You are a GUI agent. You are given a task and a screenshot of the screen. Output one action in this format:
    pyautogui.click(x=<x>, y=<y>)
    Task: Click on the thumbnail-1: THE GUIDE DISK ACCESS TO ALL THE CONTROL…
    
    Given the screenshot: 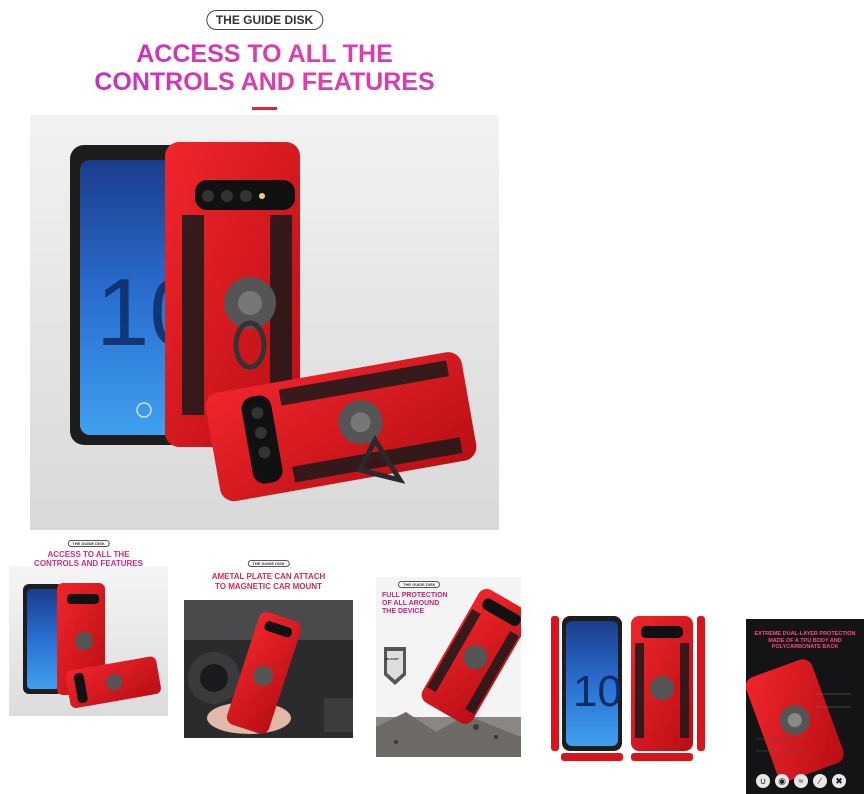 What is the action you would take?
    pyautogui.click(x=88, y=626)
    